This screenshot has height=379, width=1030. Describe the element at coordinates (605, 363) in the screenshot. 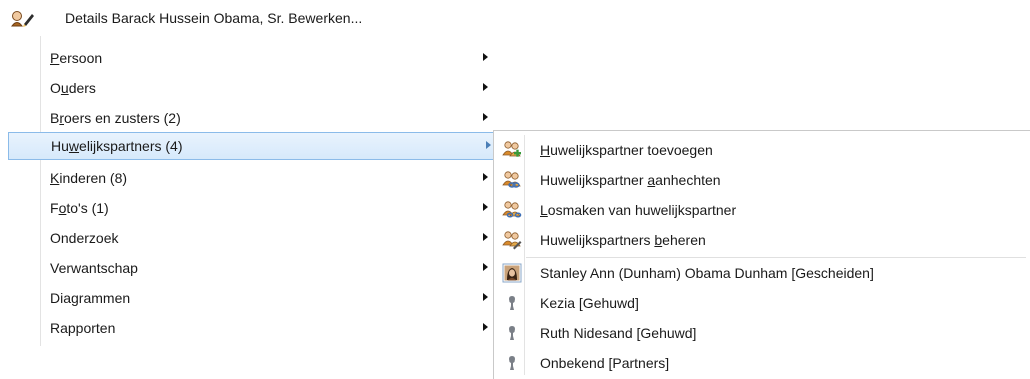

I see `partner-label: Onbekend [Partners]` at that location.